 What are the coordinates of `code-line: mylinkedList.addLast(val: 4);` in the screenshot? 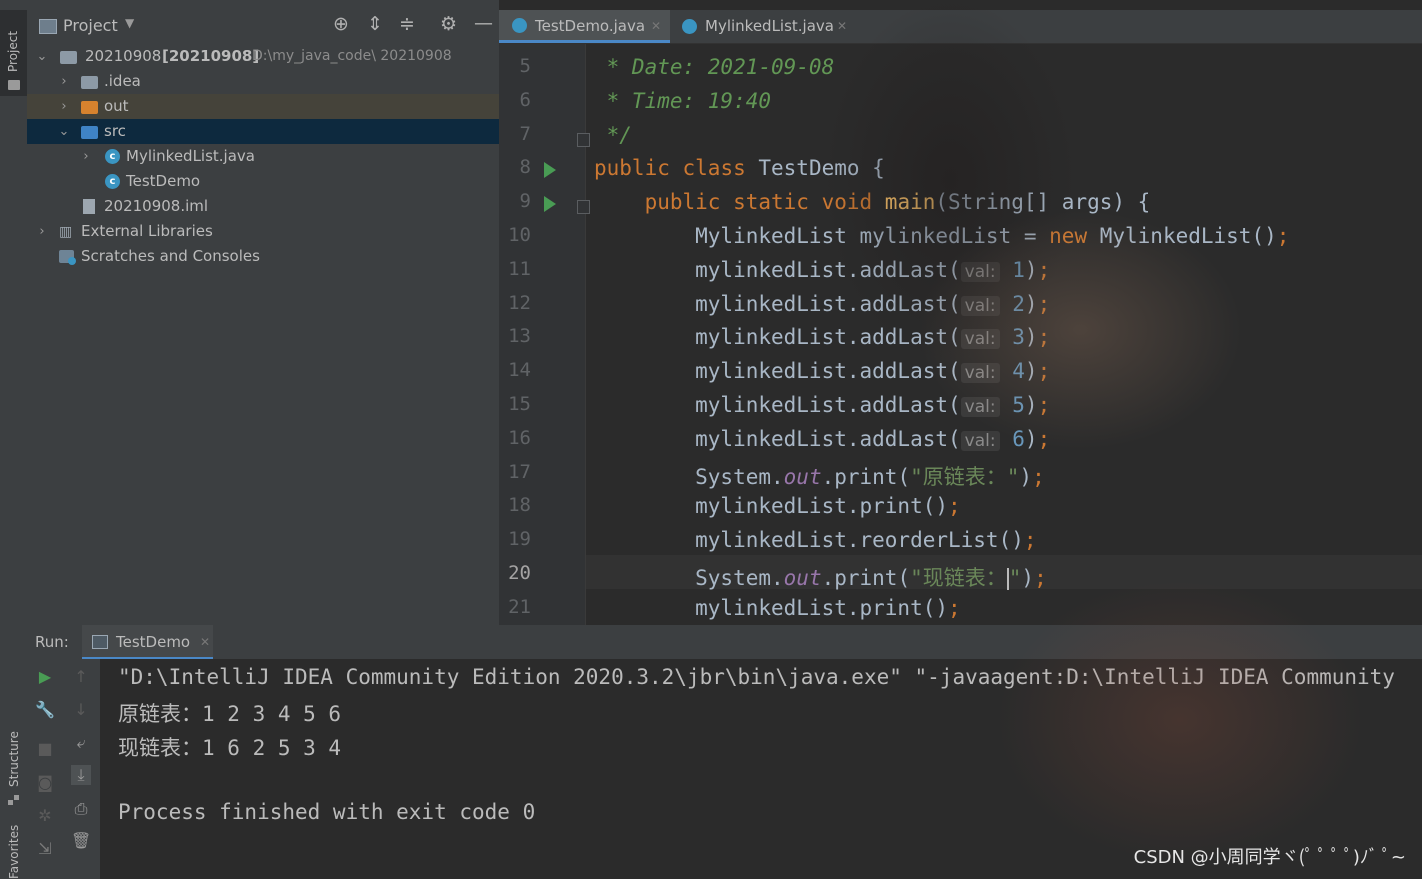 It's located at (822, 371).